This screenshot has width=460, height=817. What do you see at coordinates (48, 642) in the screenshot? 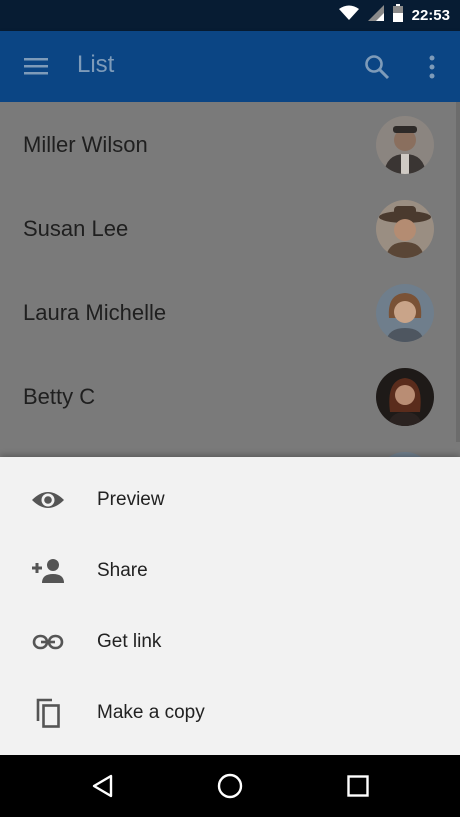
I see `link-icon` at bounding box center [48, 642].